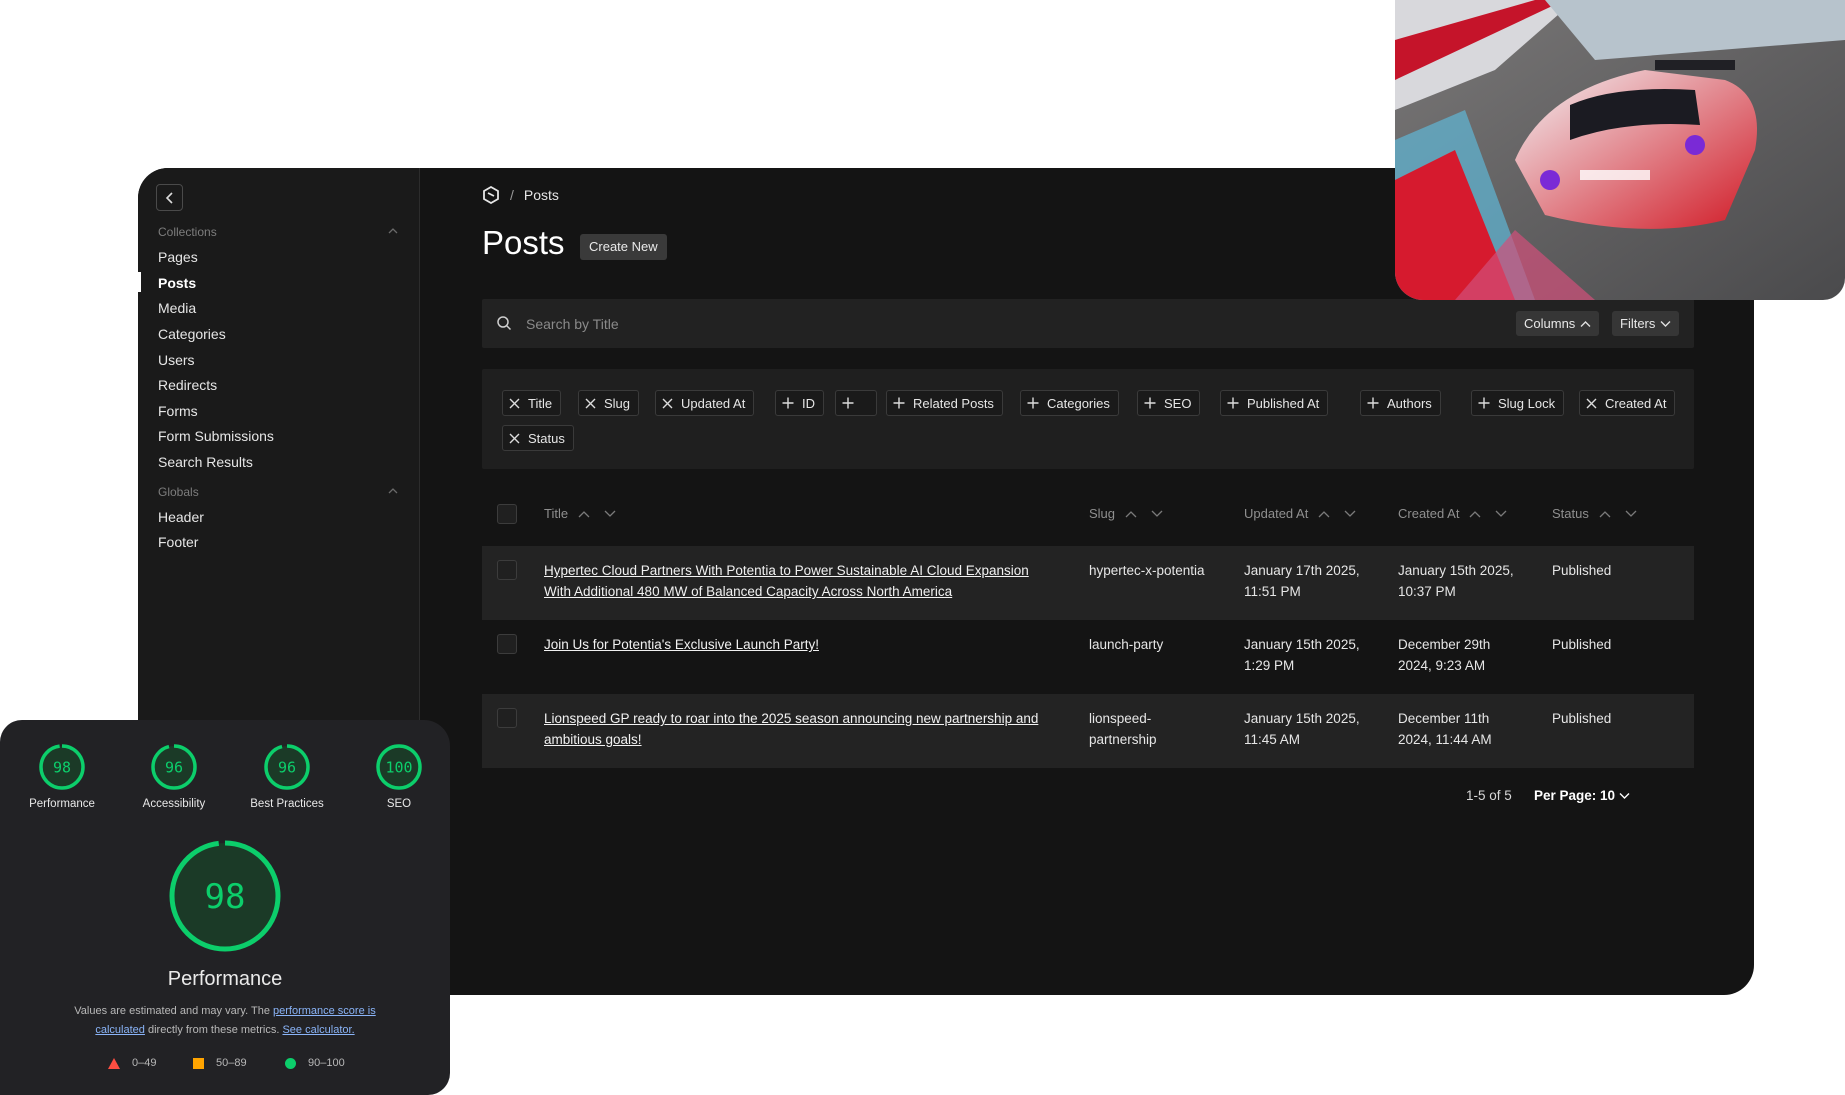 The height and width of the screenshot is (1095, 1845). I want to click on pill-label: Updated At, so click(713, 403).